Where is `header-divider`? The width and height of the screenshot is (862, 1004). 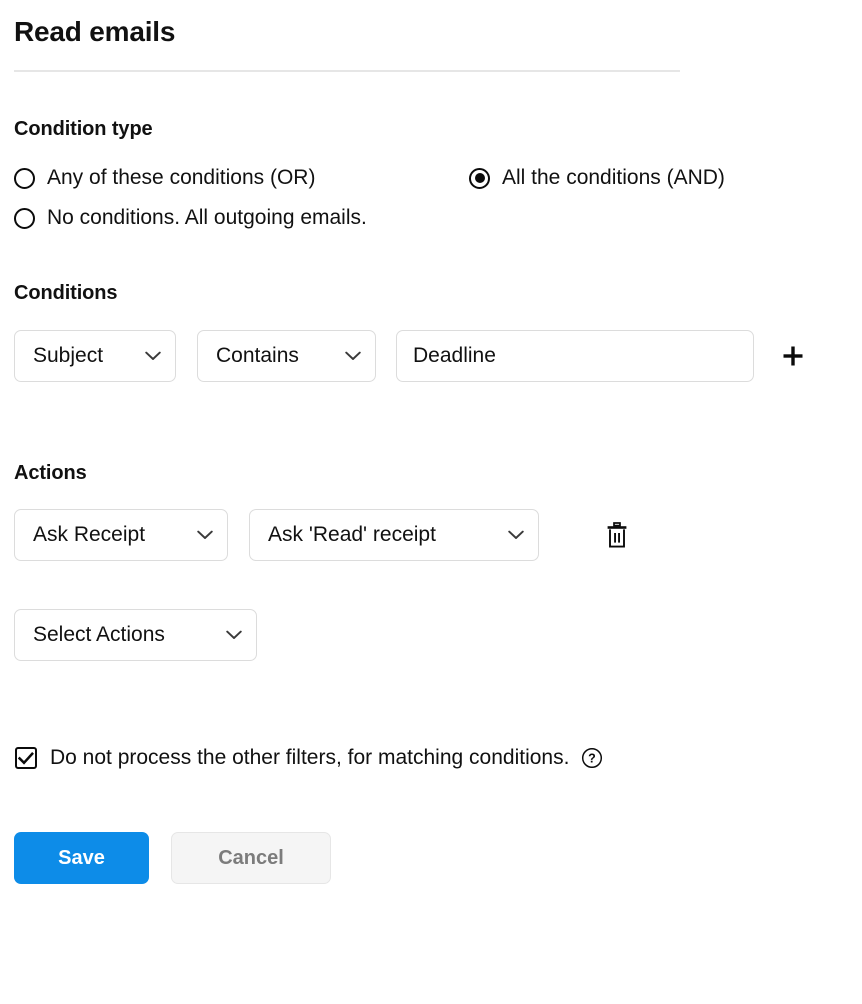
header-divider is located at coordinates (347, 71).